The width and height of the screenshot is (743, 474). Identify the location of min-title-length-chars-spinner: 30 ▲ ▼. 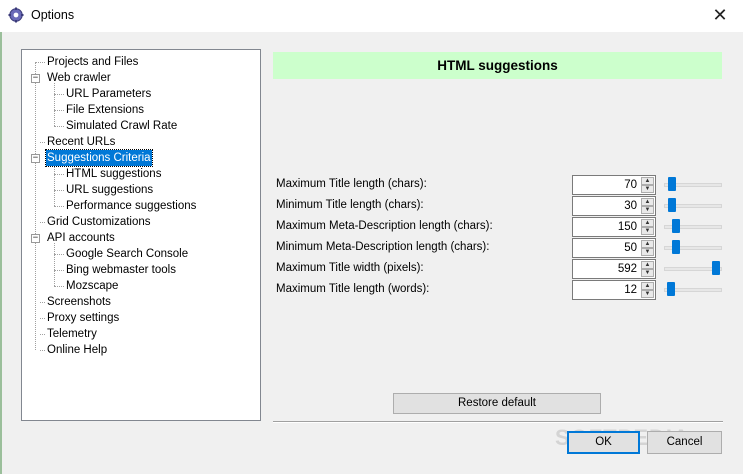
(614, 206).